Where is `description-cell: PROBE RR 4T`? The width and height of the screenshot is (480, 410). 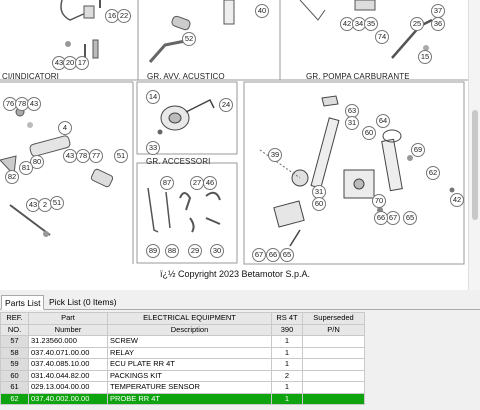
description-cell: PROBE RR 4T is located at coordinates (189, 398).